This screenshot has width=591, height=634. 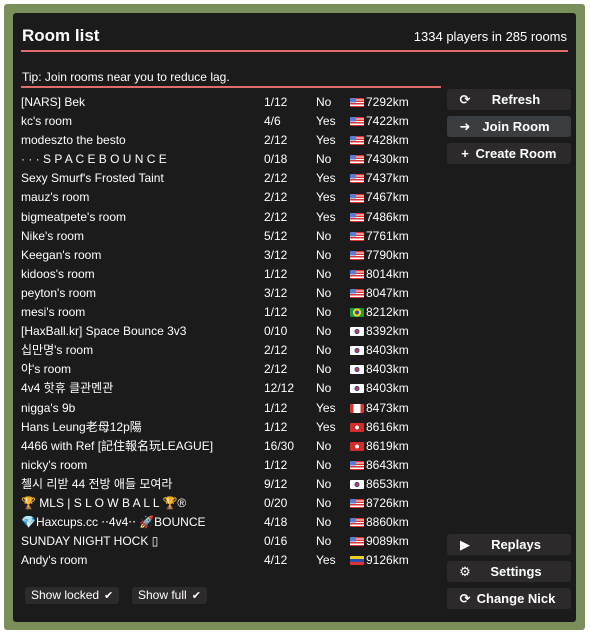 I want to click on room-row: 첼시 리받 44 전방 애들 모여라 9/12 No 8653km, so click(x=231, y=484).